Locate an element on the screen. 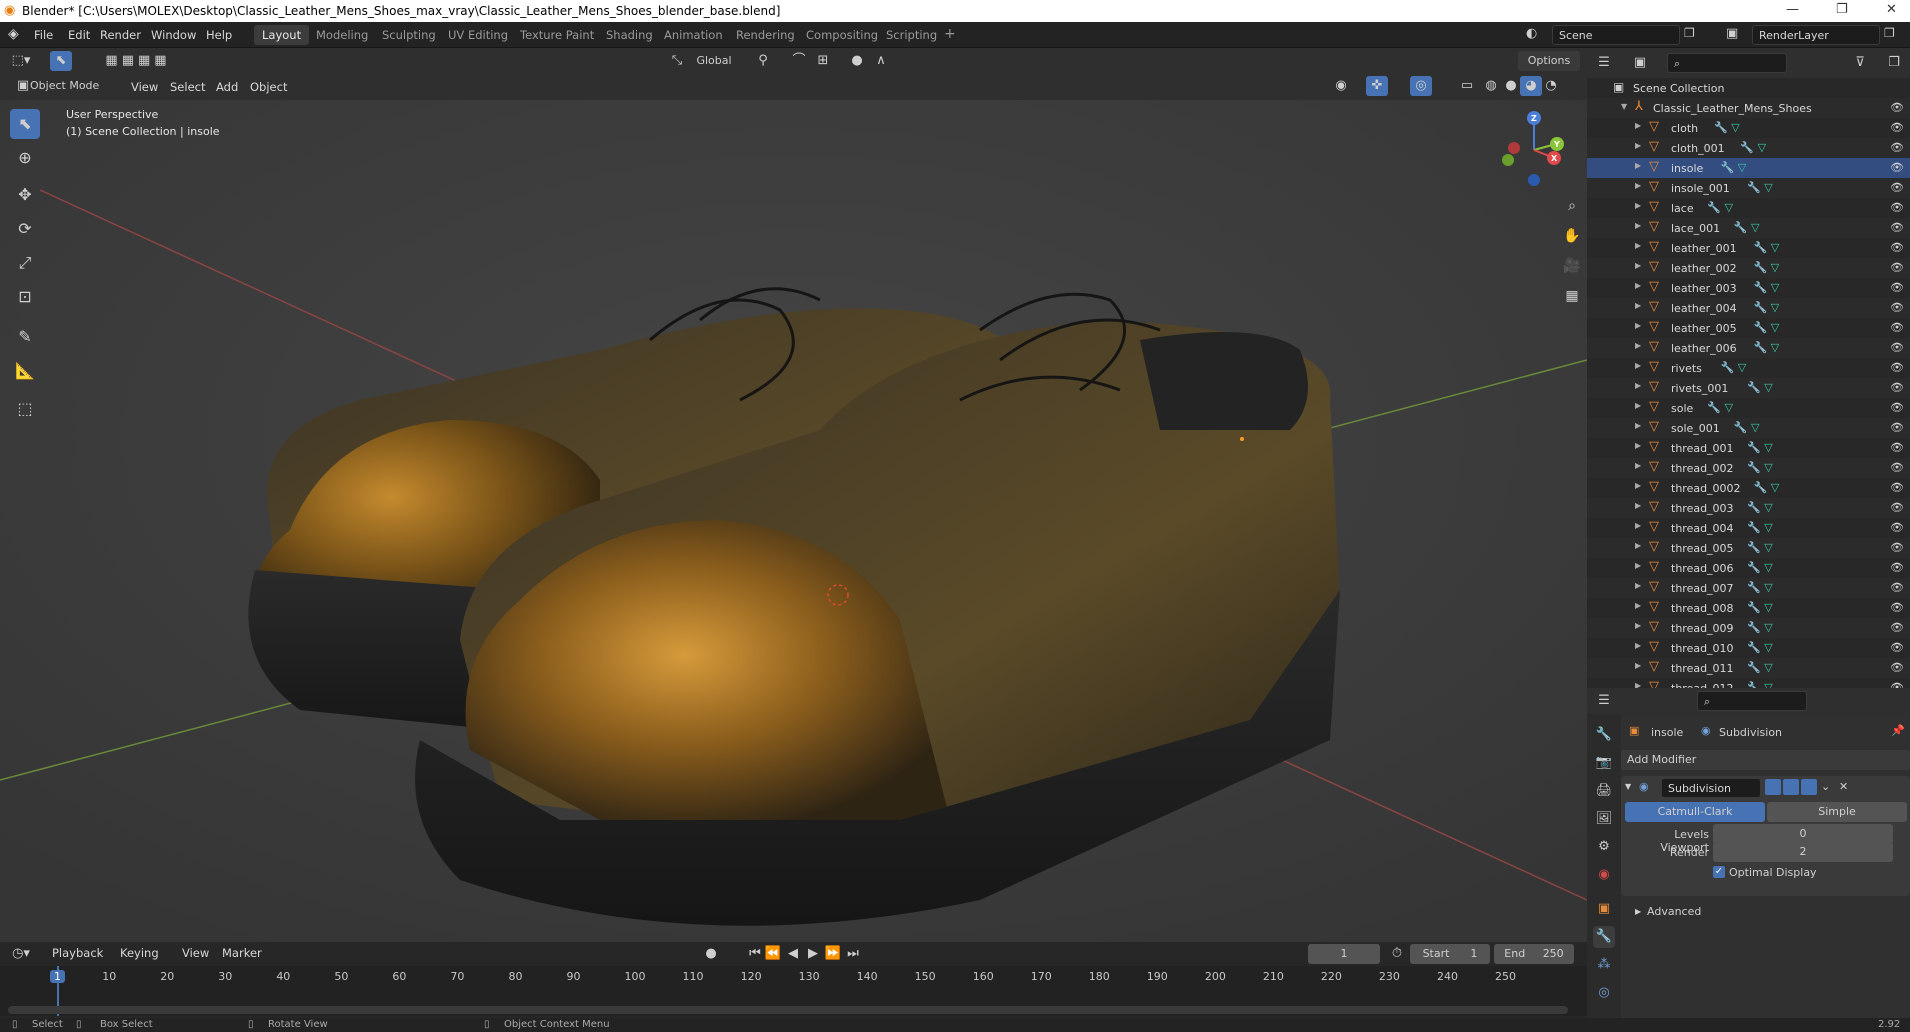  output-tab-icon: 🖨 is located at coordinates (1604, 791).